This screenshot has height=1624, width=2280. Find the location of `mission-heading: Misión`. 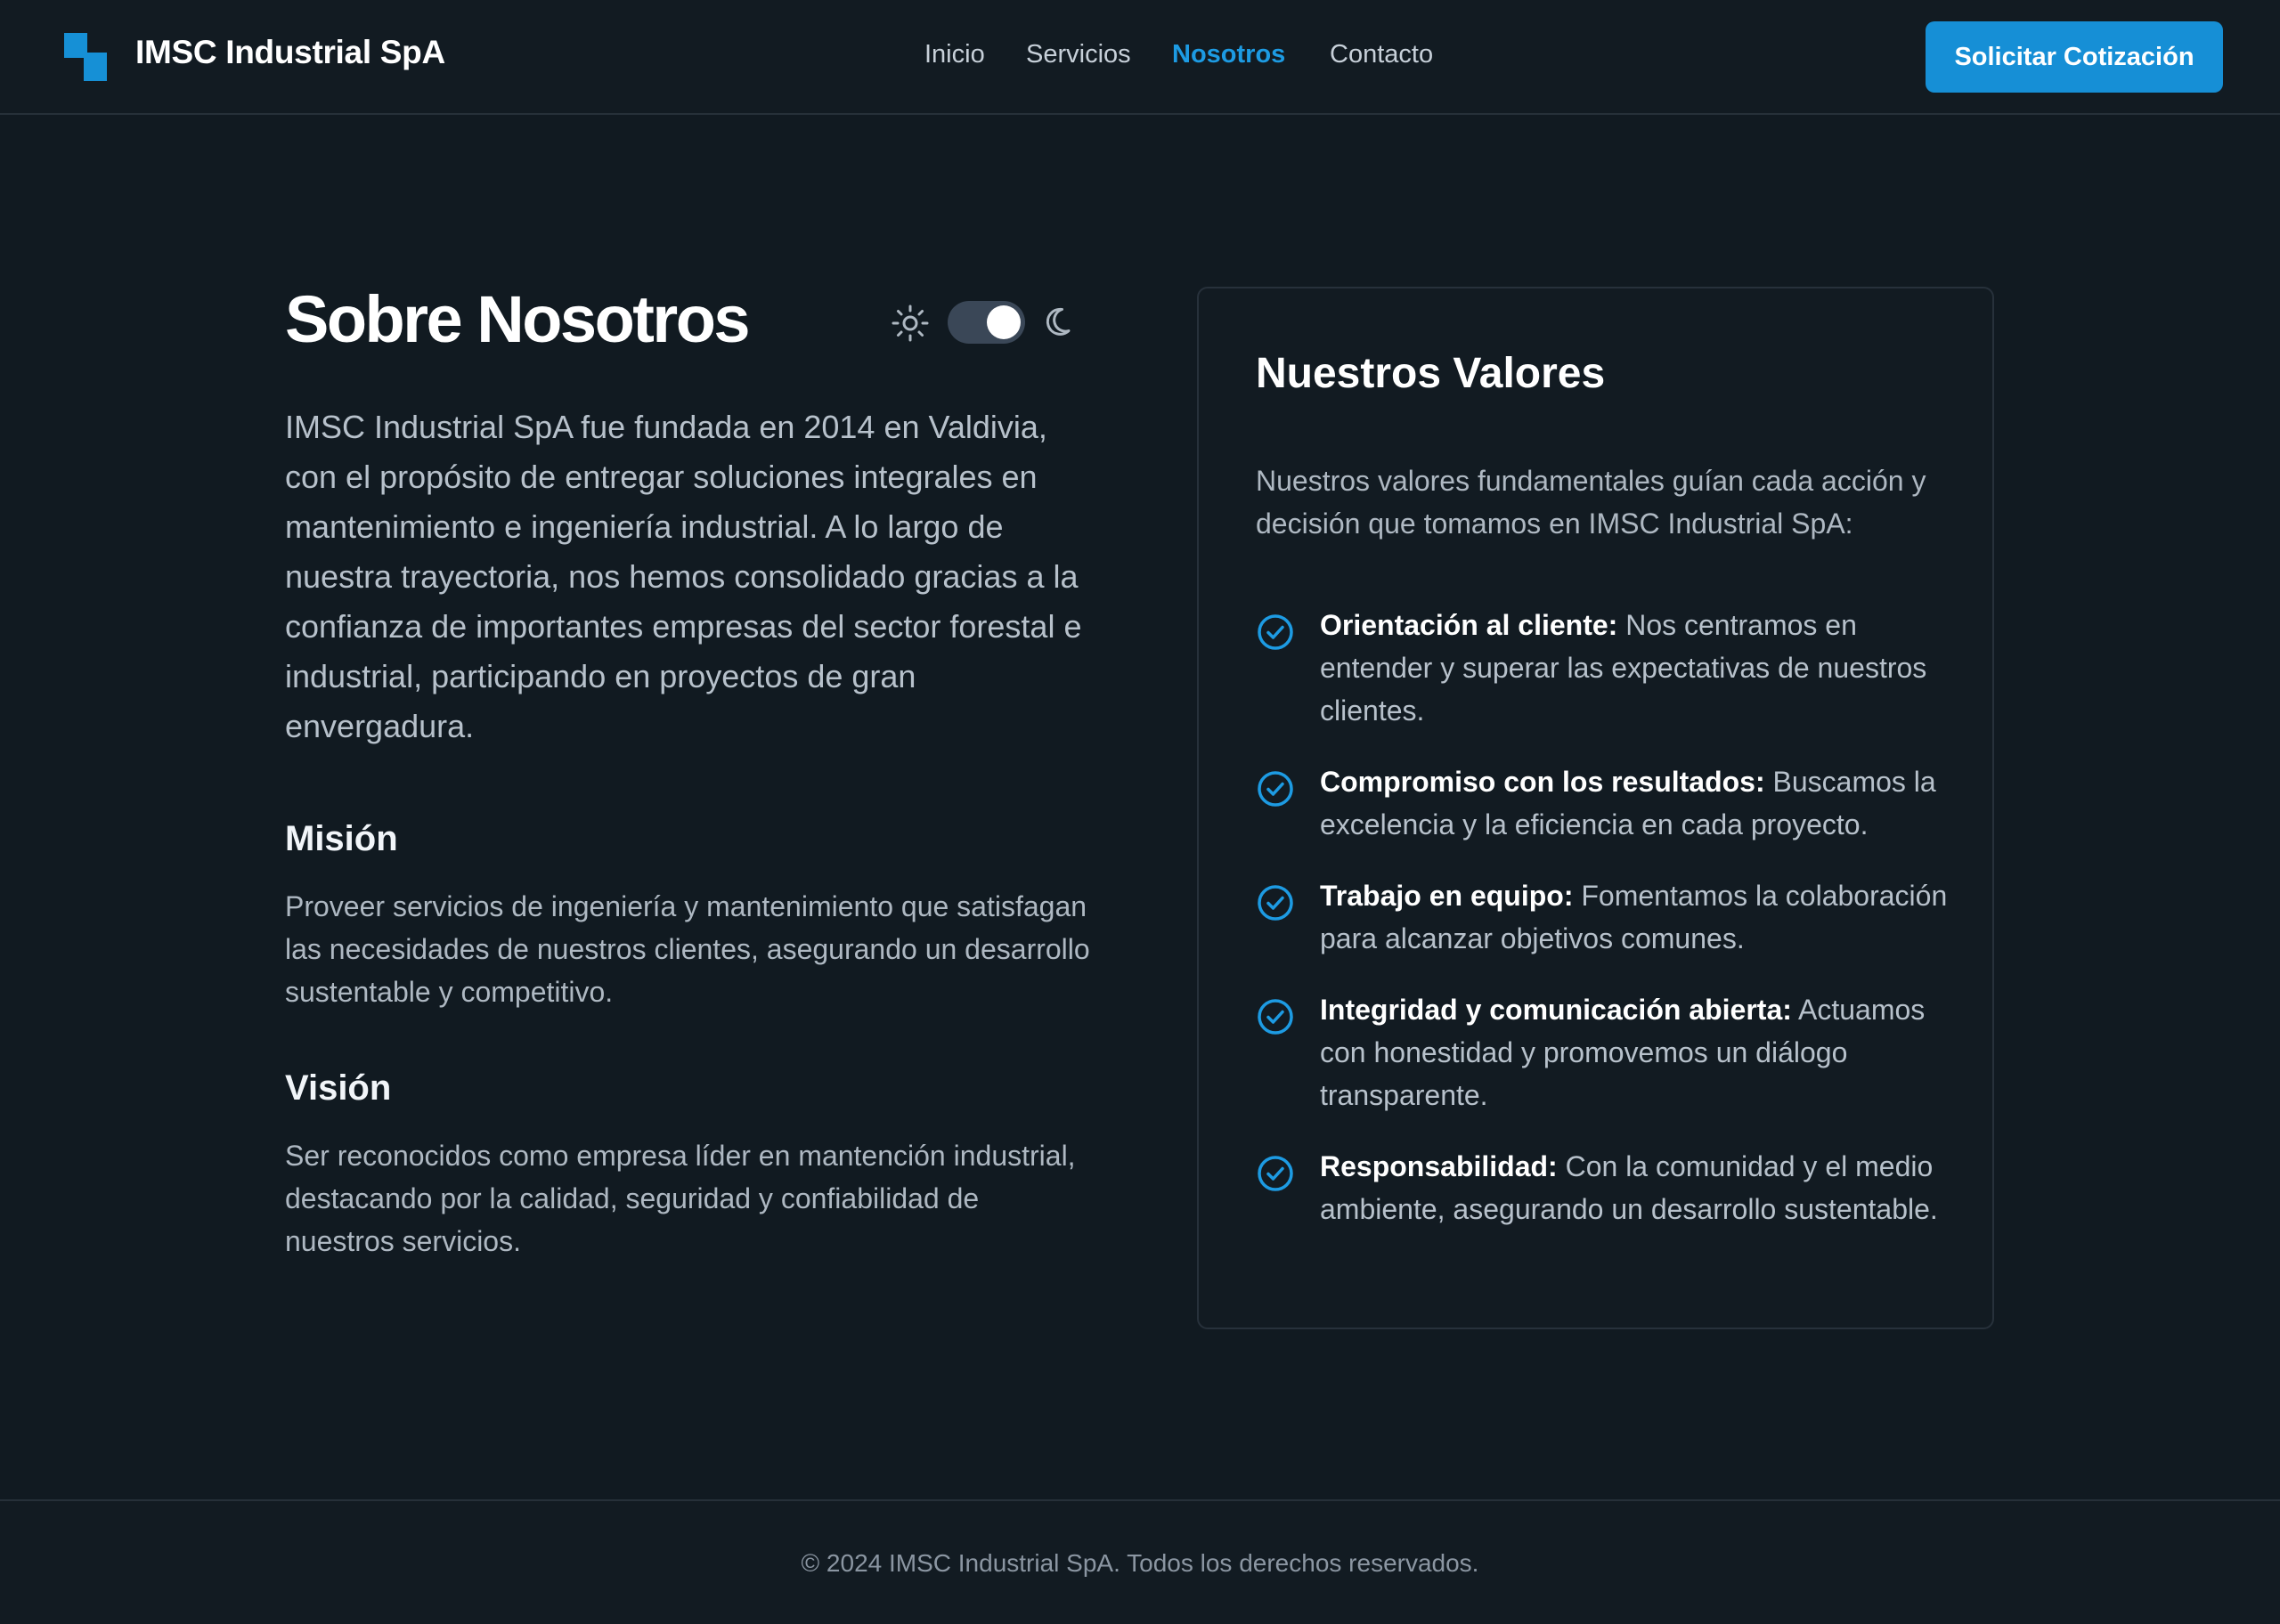

mission-heading: Misión is located at coordinates (341, 838).